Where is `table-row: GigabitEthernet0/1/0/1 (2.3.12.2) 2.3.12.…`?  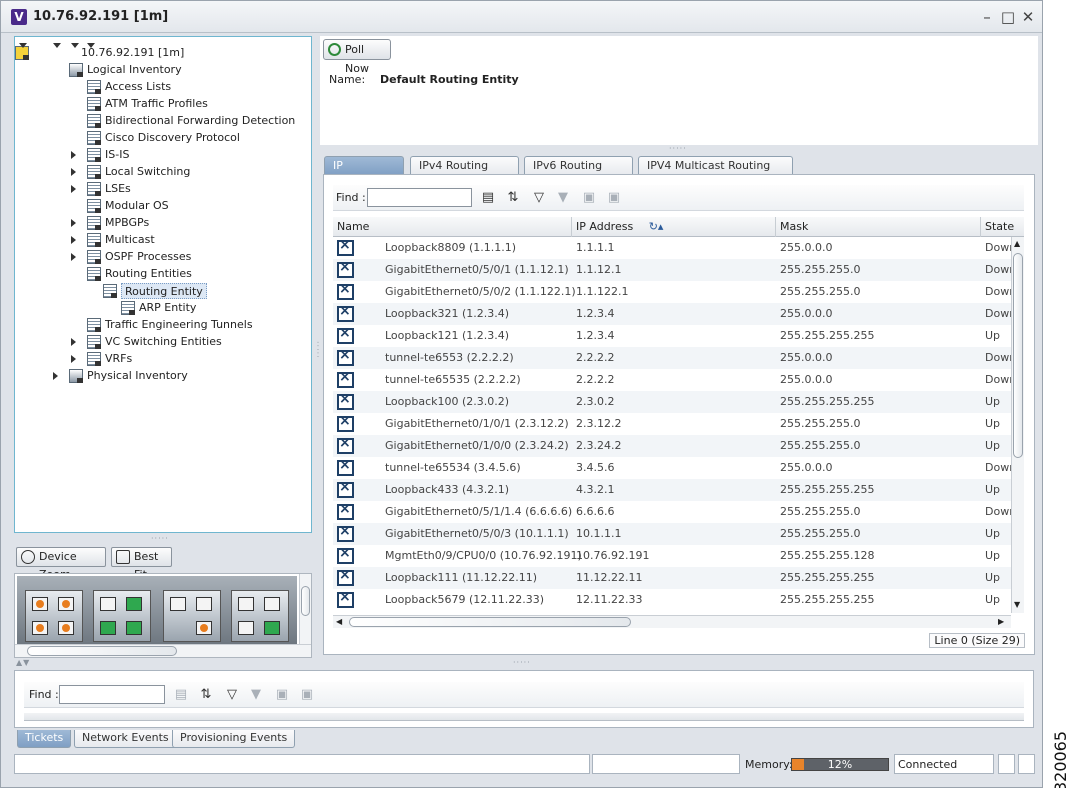
table-row: GigabitEthernet0/1/0/1 (2.3.12.2) 2.3.12.… is located at coordinates (672, 424).